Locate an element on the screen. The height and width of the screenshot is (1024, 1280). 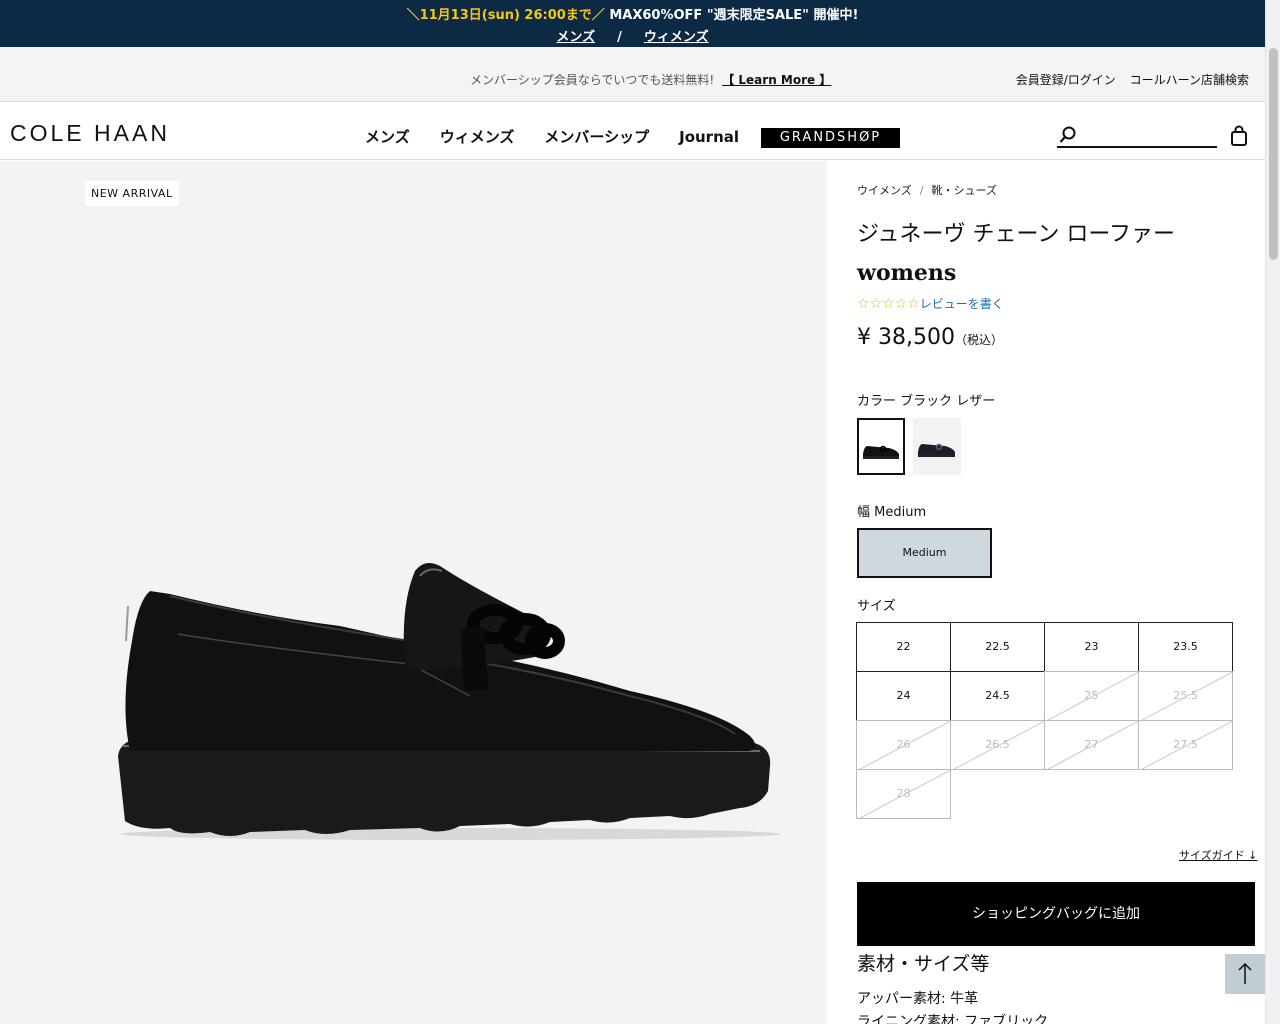
size-option-24: 24 is located at coordinates (903, 696).